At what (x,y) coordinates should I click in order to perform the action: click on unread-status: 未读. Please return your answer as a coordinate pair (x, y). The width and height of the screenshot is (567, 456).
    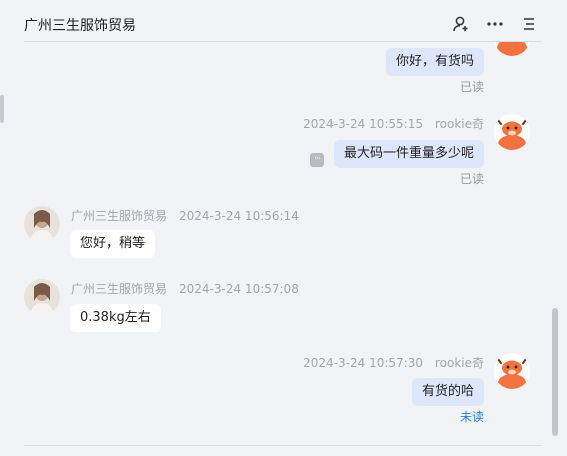
    Looking at the image, I should click on (471, 417).